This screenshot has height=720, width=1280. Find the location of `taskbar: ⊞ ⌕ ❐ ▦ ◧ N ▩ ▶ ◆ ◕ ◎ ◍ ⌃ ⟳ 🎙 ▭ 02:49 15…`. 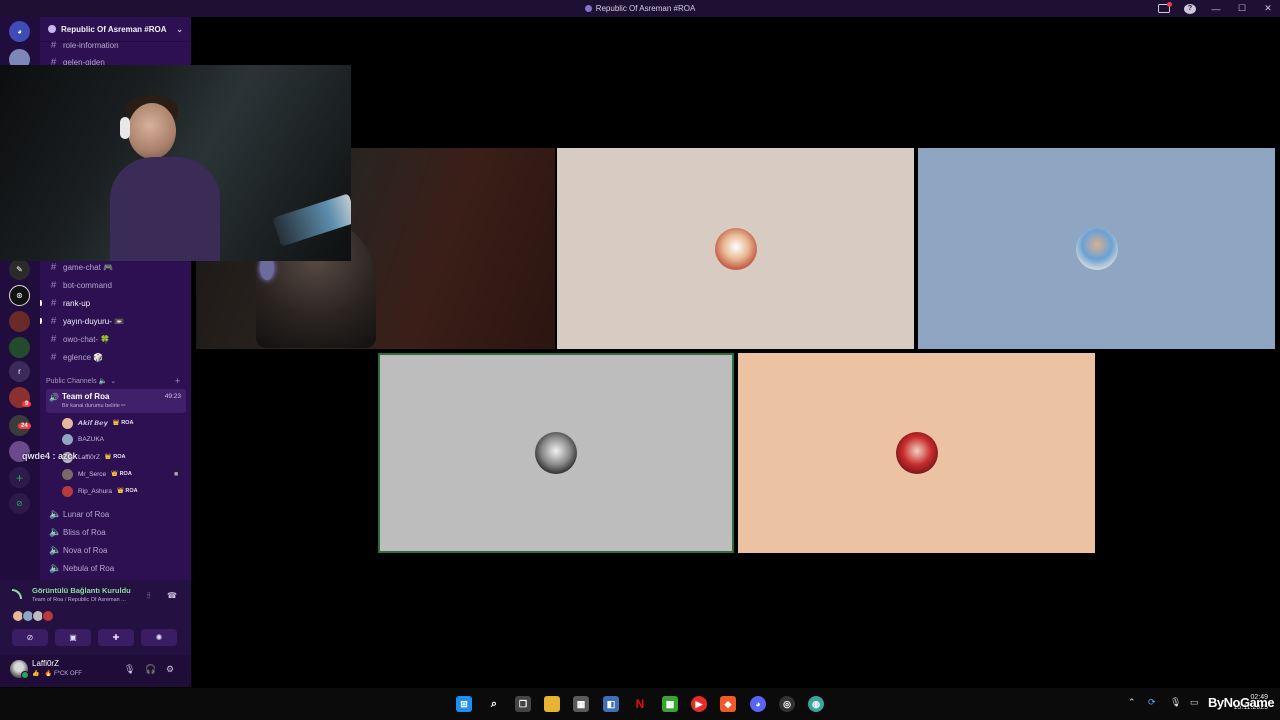

taskbar: ⊞ ⌕ ❐ ▦ ◧ N ▩ ▶ ◆ ◕ ◎ ◍ ⌃ ⟳ 🎙 ▭ 02:49 15… is located at coordinates (640, 704).